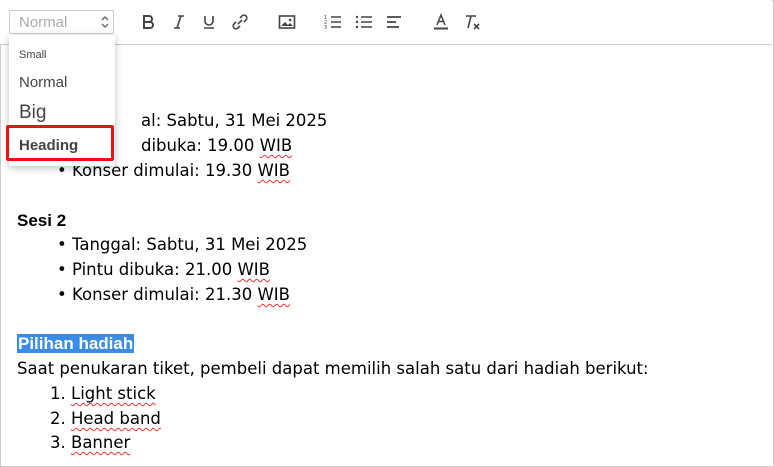 This screenshot has height=467, width=774. I want to click on hadiah-item-3: 3. Banner, so click(90, 442).